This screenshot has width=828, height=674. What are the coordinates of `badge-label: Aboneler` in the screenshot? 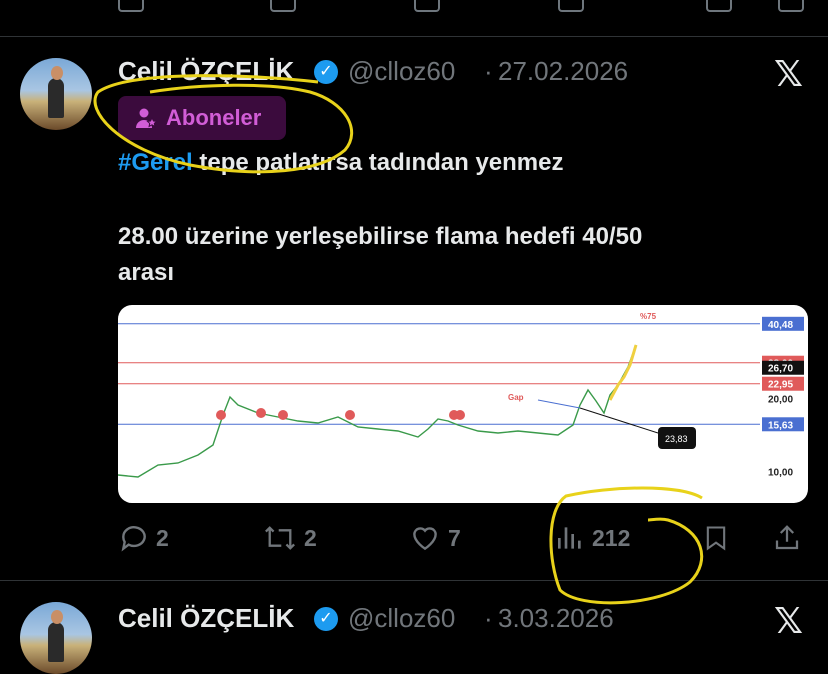 It's located at (214, 117).